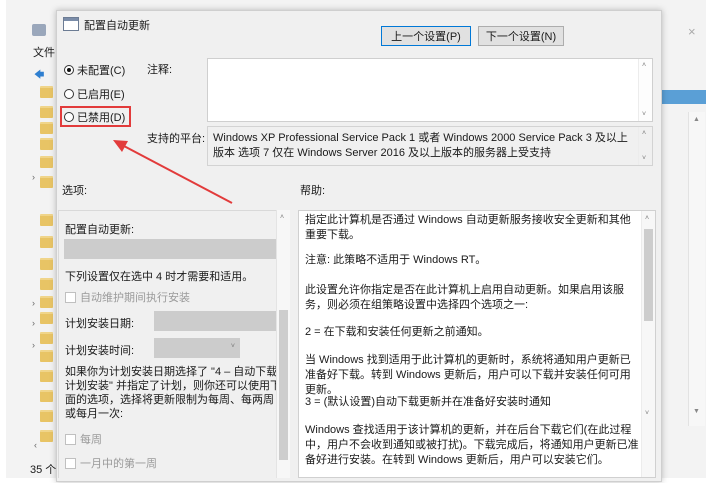 The height and width of the screenshot is (483, 715). Describe the element at coordinates (43, 470) in the screenshot. I see `status-text: 35 个` at that location.